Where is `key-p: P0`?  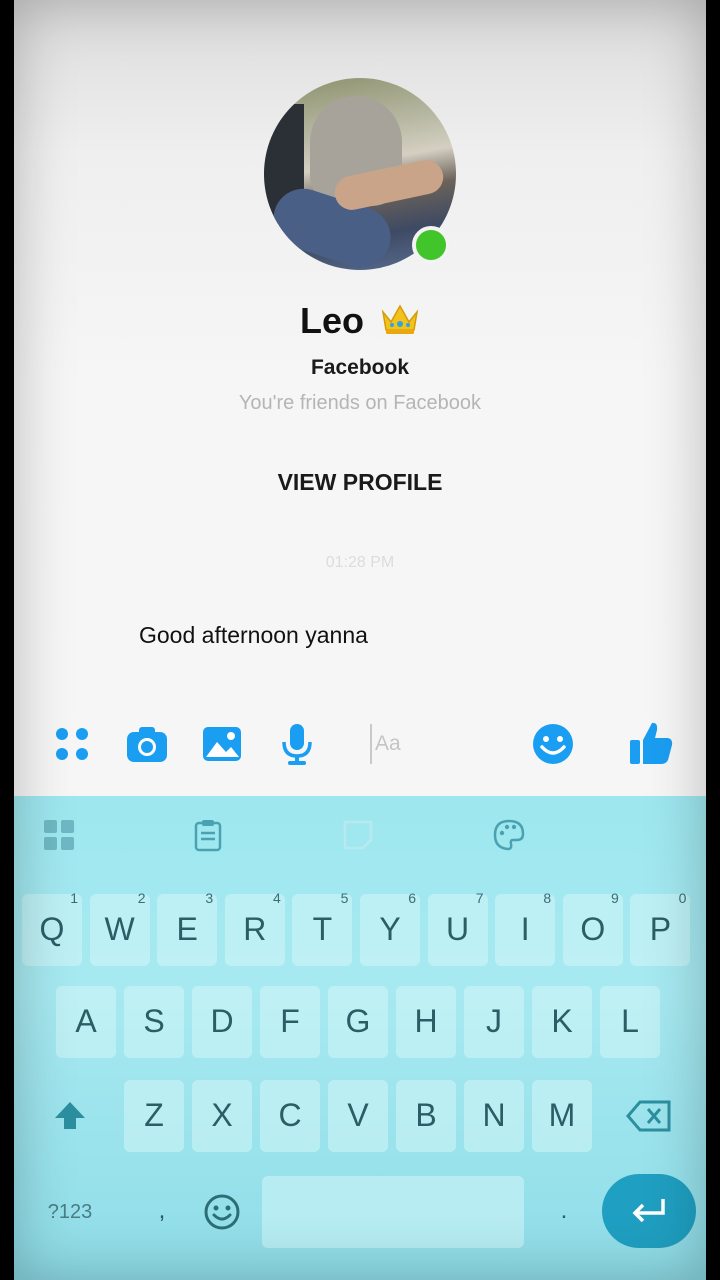
key-p: P0 is located at coordinates (660, 928).